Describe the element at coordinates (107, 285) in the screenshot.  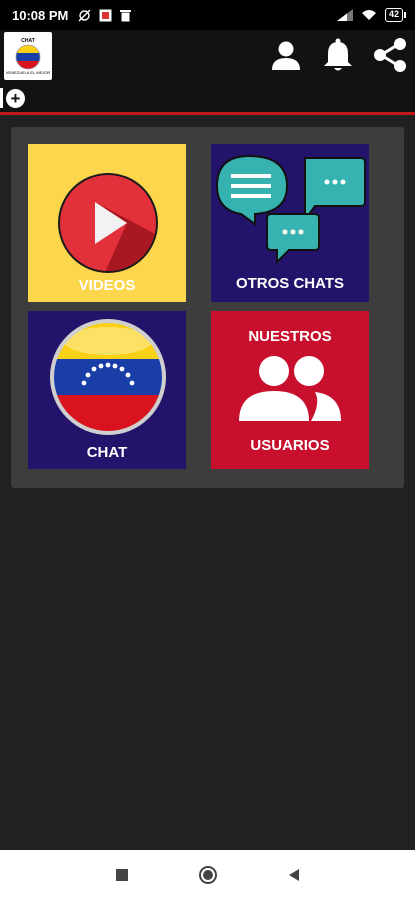
I see `videos-label: VIDEOS` at that location.